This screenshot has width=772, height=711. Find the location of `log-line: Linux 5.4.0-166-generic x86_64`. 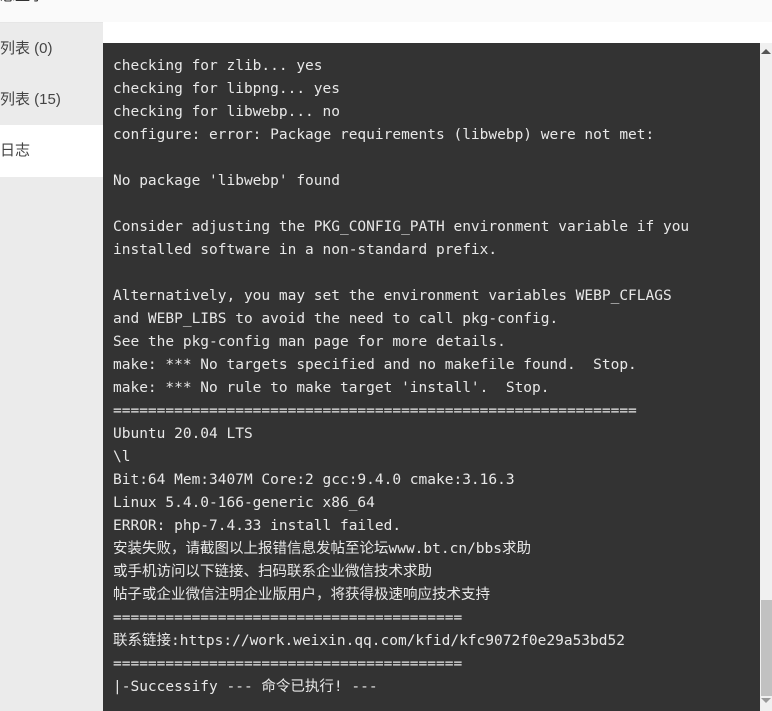

log-line: Linux 5.4.0-166-generic x86_64 is located at coordinates (244, 503).